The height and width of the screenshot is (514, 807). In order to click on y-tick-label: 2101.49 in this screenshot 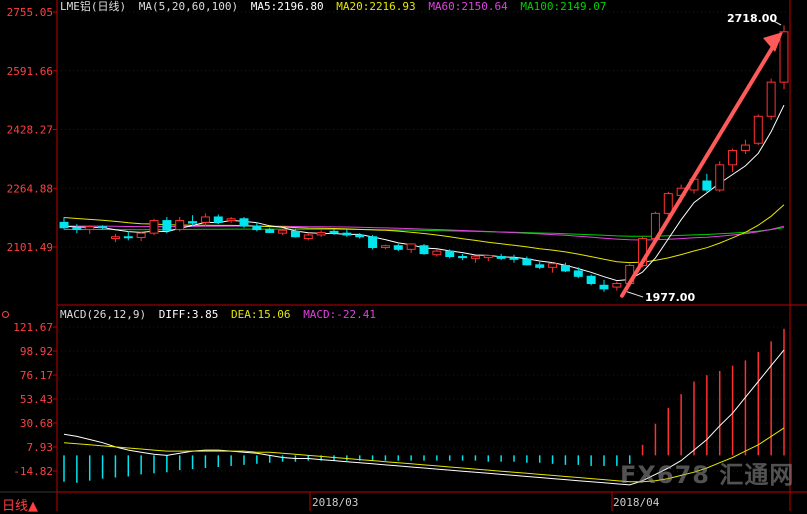, I will do `click(30, 247)`.